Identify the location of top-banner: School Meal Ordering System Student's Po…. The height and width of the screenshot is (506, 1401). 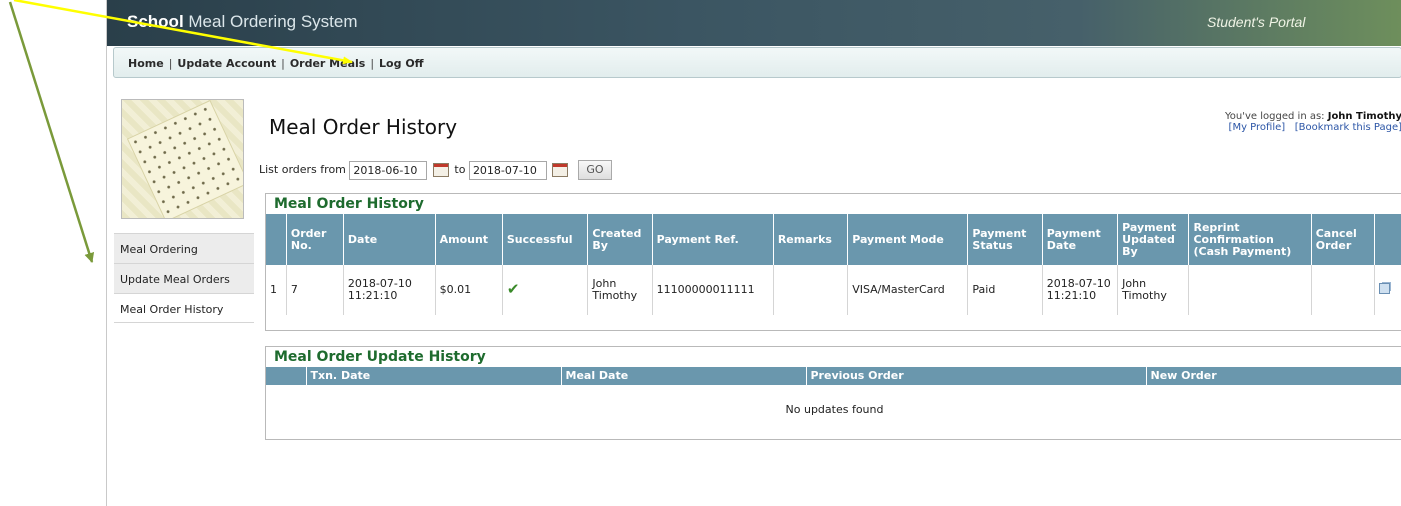
(754, 23).